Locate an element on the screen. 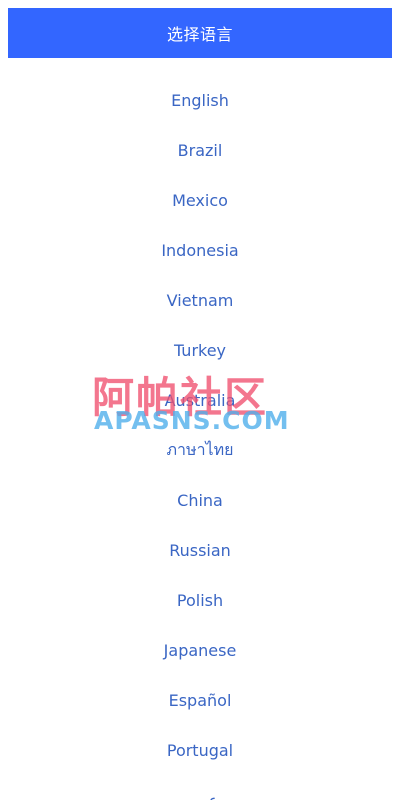 The height and width of the screenshot is (800, 400). page-title: 选择语言 is located at coordinates (199, 34).